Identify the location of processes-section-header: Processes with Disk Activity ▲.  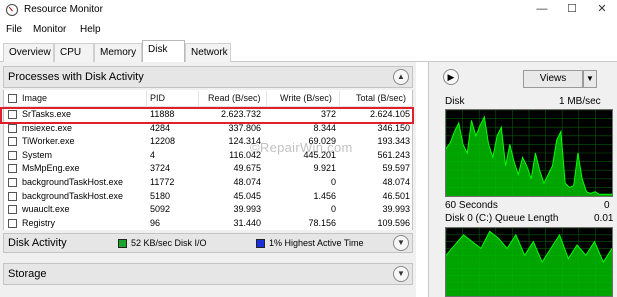
(208, 77).